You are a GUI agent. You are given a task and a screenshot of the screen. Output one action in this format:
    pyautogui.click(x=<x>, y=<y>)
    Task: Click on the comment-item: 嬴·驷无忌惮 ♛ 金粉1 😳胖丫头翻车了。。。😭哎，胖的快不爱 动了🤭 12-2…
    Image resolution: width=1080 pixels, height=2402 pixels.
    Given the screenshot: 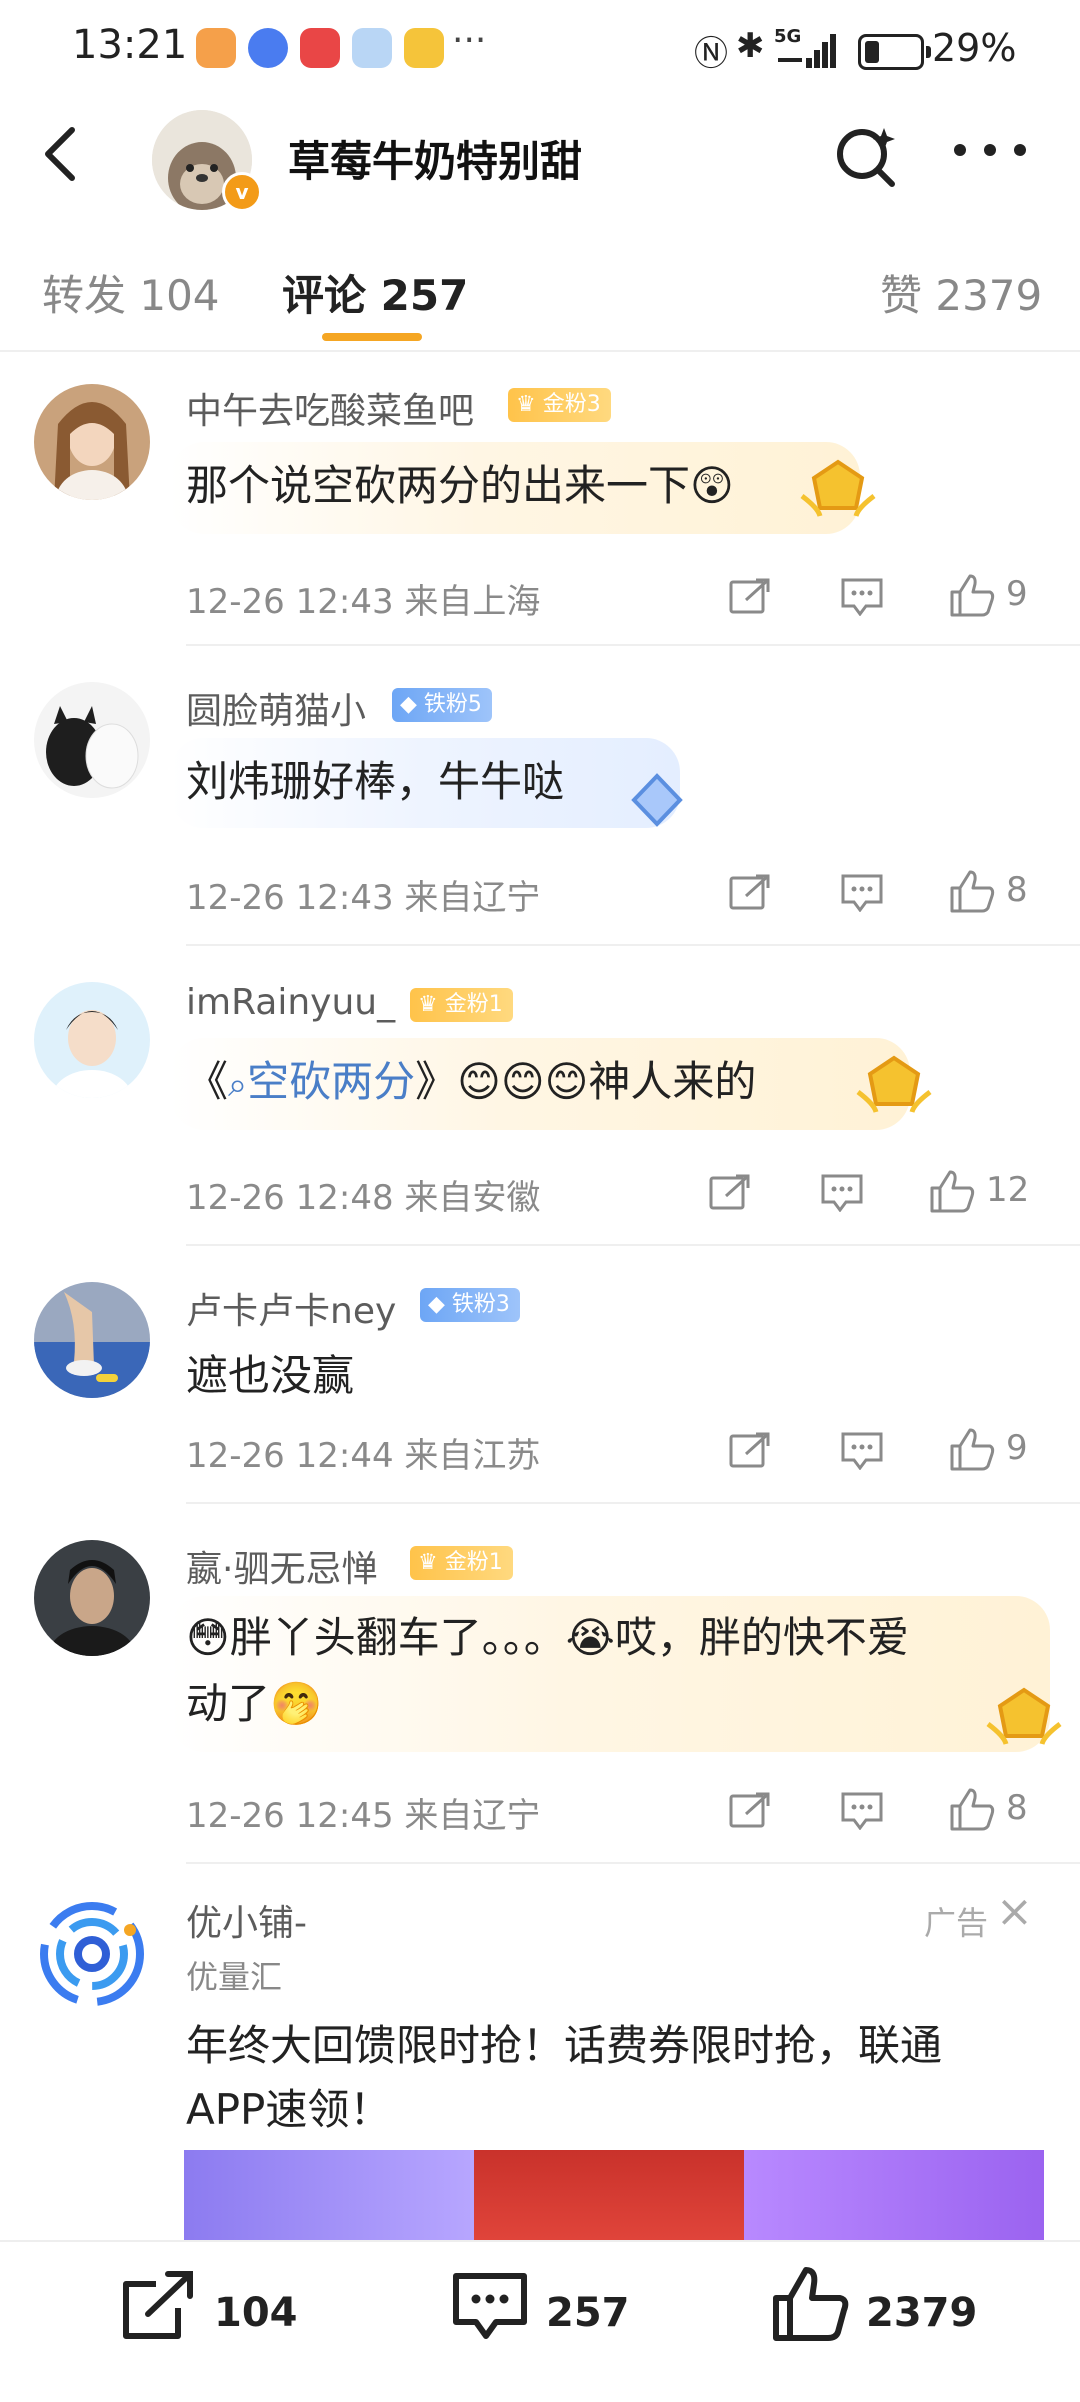 What is the action you would take?
    pyautogui.click(x=540, y=1682)
    